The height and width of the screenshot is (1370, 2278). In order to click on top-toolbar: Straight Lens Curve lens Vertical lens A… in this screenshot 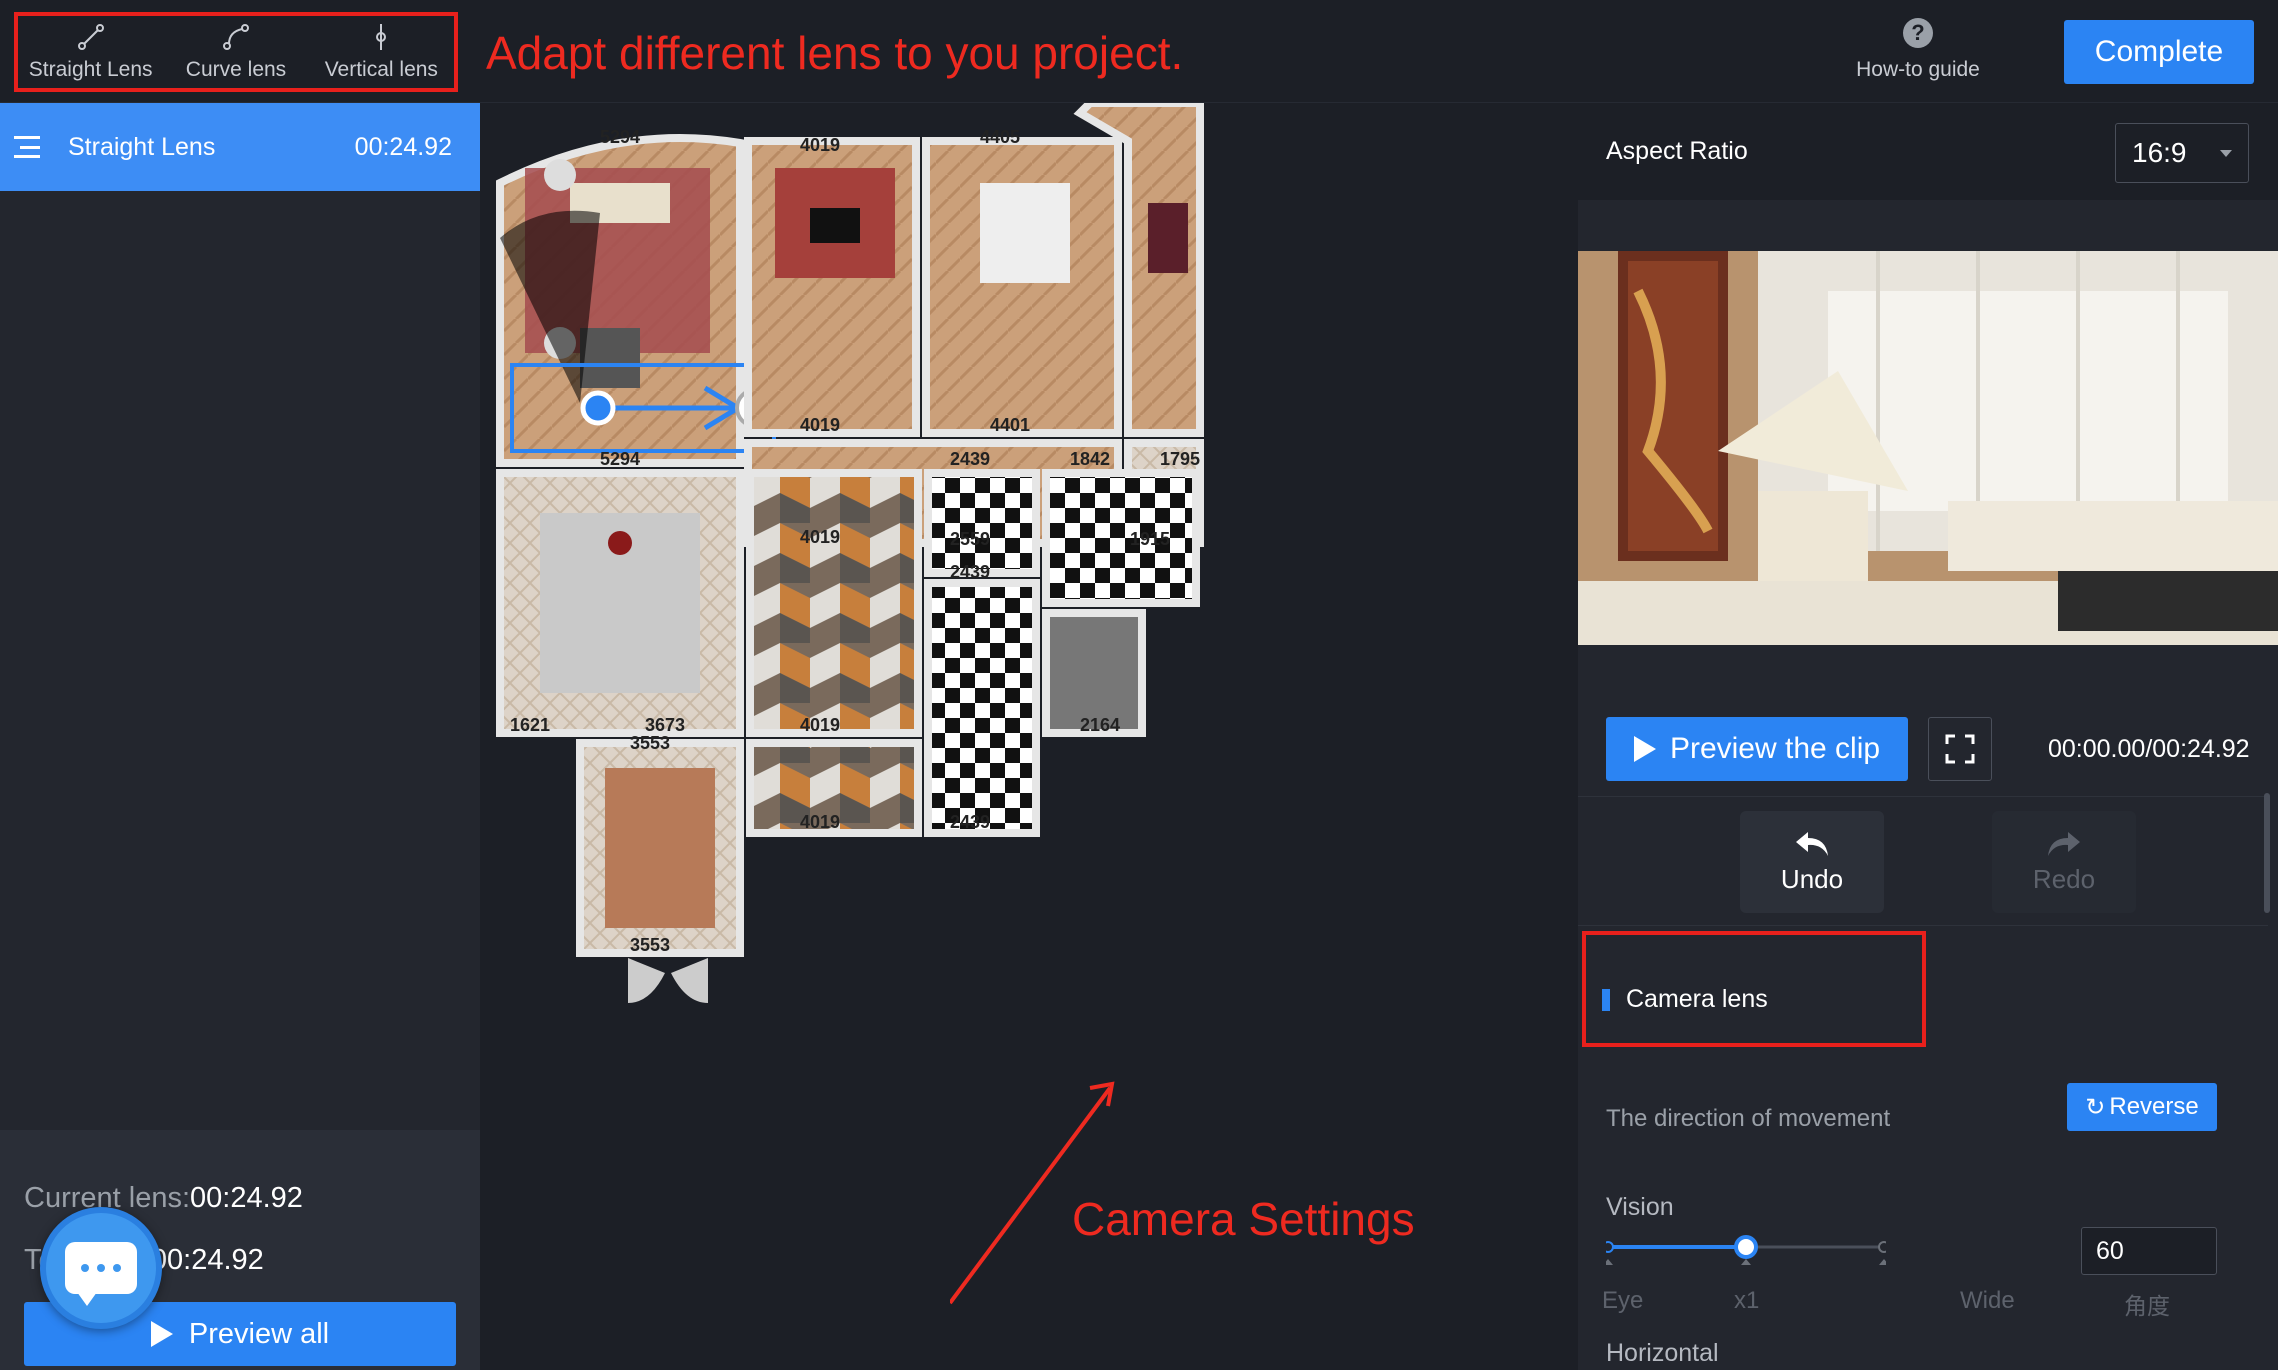, I will do `click(1139, 51)`.